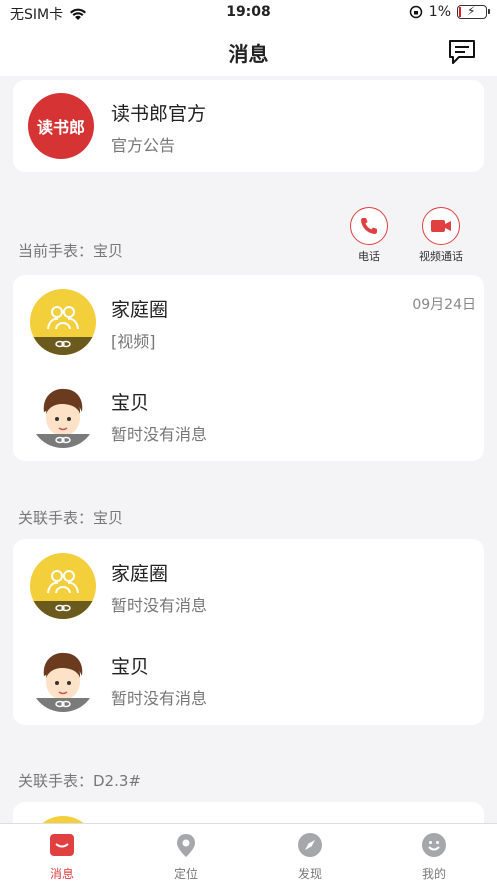 The image size is (497, 883). I want to click on message-date: 09月24日, so click(444, 305).